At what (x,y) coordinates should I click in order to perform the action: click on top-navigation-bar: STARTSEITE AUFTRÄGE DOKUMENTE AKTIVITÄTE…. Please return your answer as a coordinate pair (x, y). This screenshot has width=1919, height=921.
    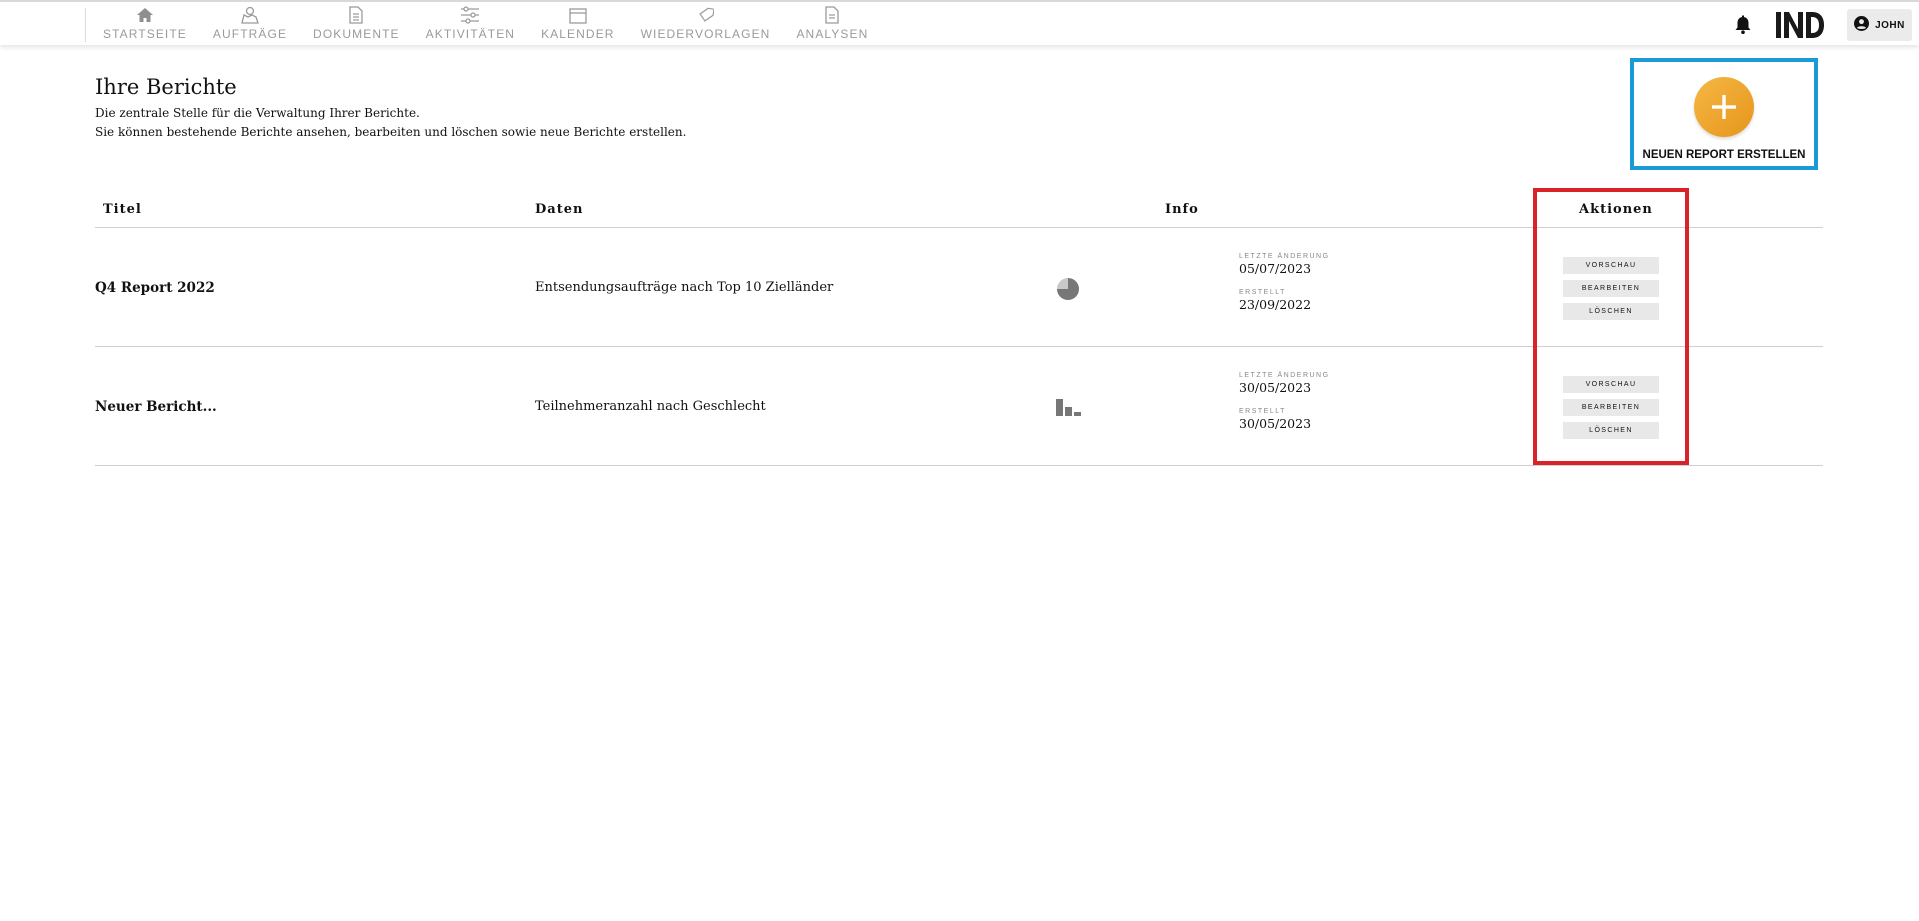
    Looking at the image, I should click on (959, 22).